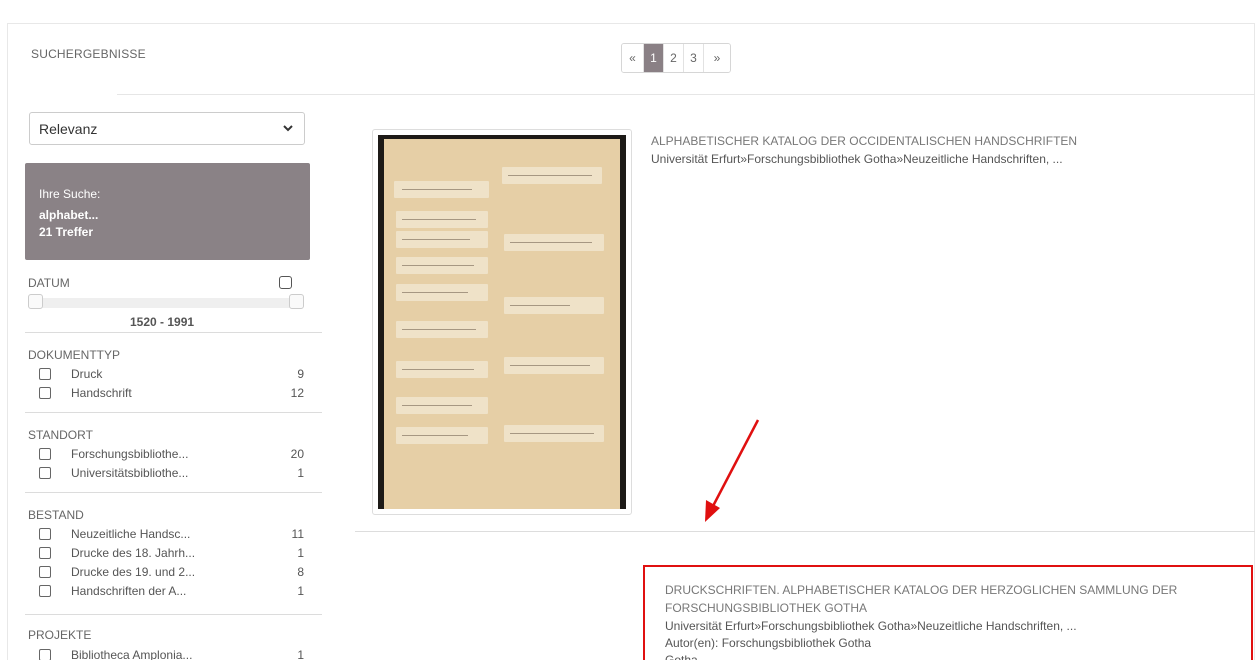 Image resolution: width=1255 pixels, height=660 pixels. I want to click on date-slider-track, so click(166, 303).